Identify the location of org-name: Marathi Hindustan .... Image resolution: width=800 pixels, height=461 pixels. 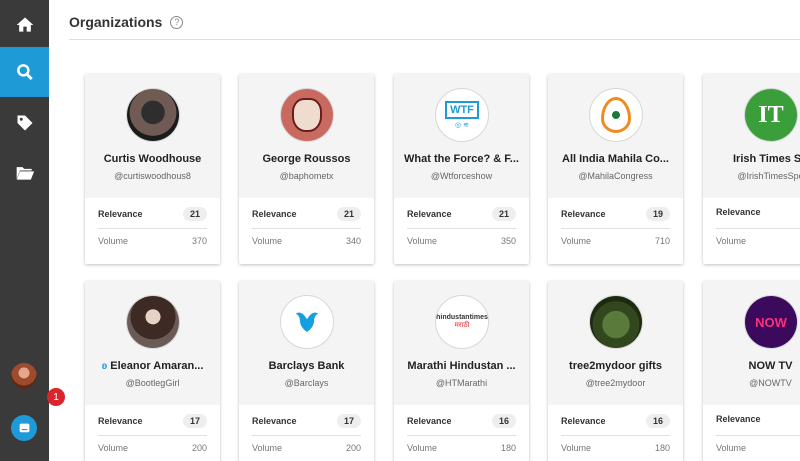
(461, 366).